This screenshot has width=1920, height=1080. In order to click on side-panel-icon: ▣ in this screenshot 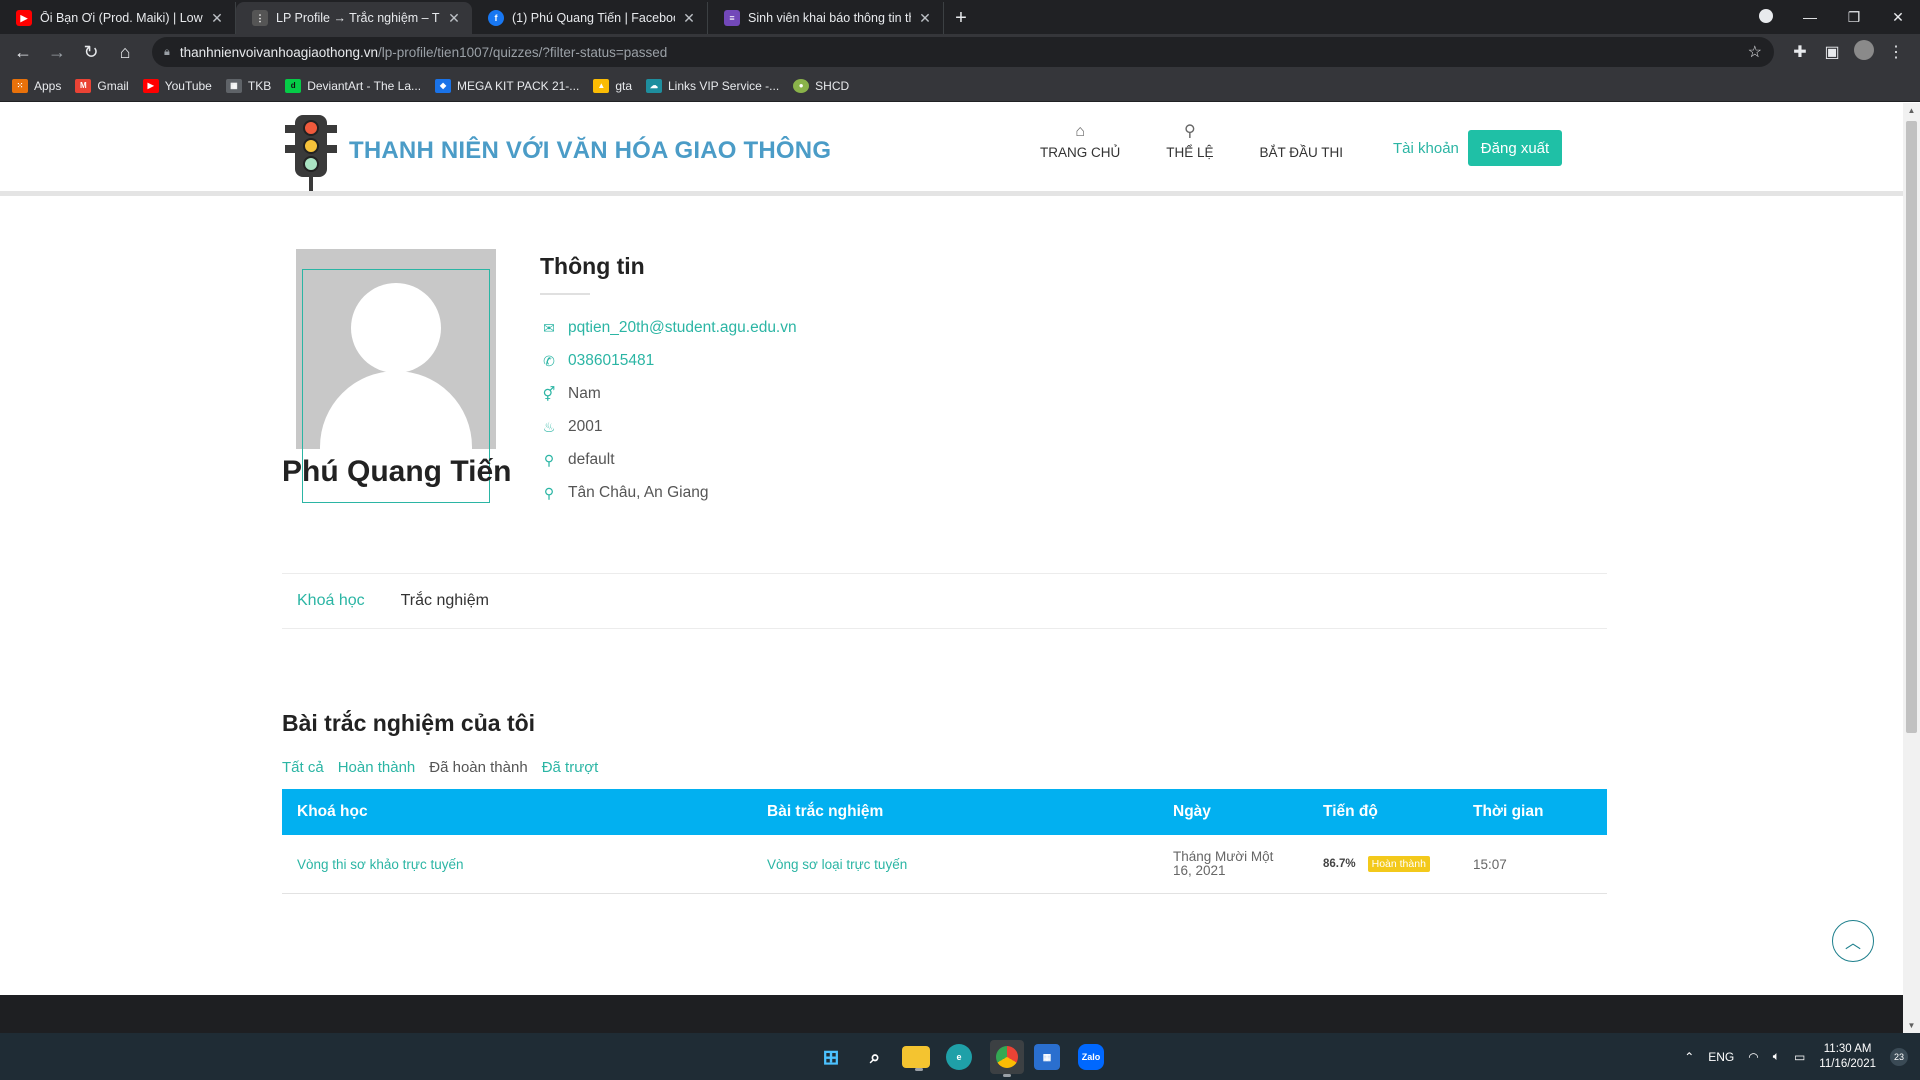, I will do `click(1832, 52)`.